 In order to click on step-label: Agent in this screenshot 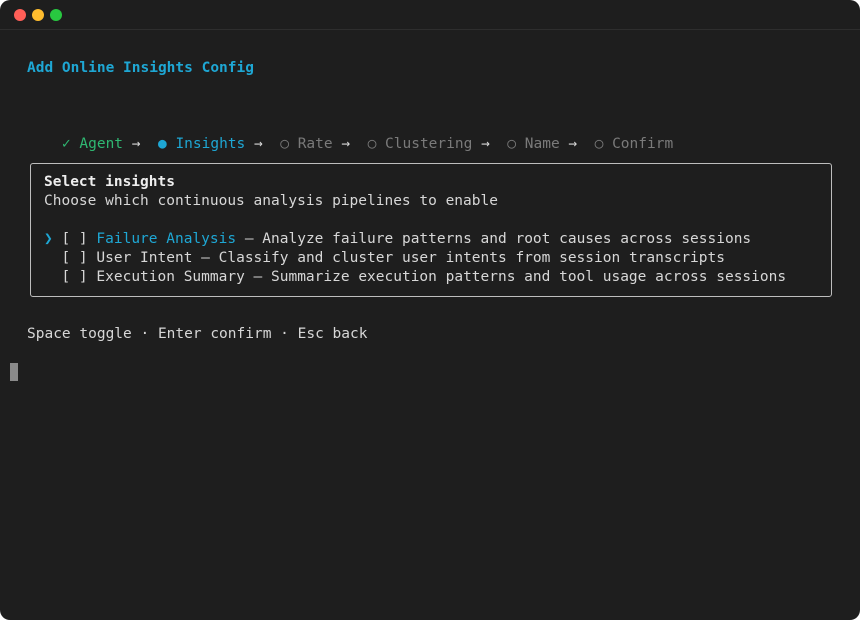, I will do `click(101, 144)`.